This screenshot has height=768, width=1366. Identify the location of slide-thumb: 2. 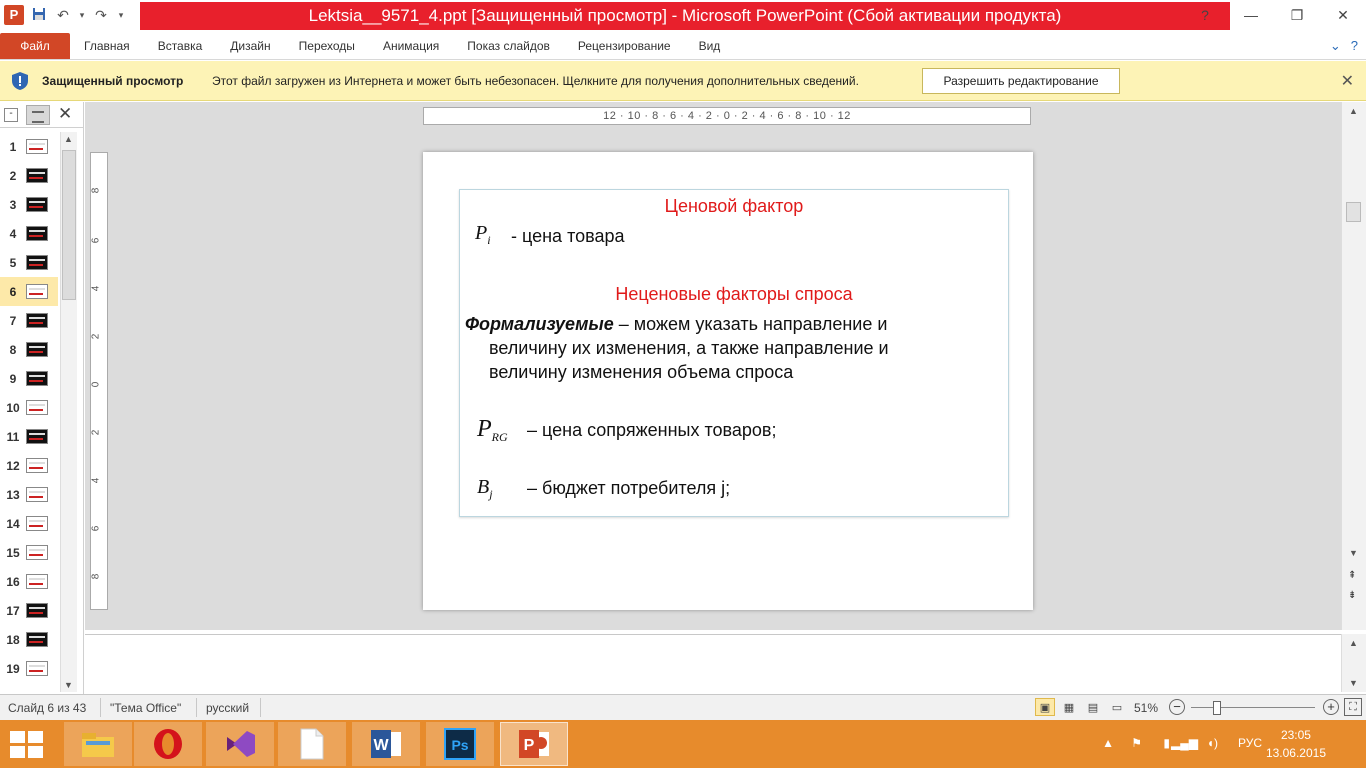
(29, 175).